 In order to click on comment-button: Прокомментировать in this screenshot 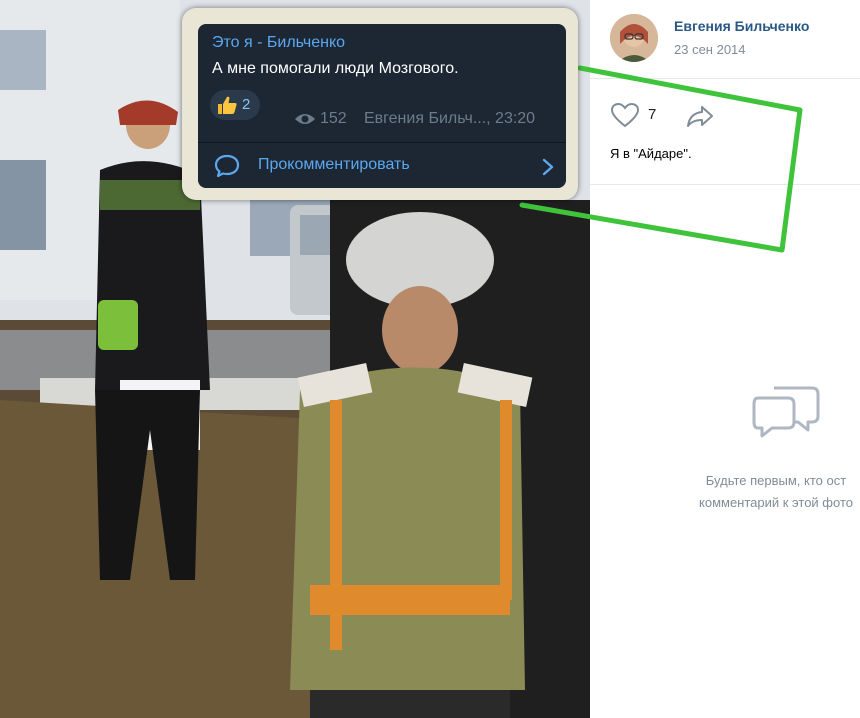, I will do `click(382, 166)`.